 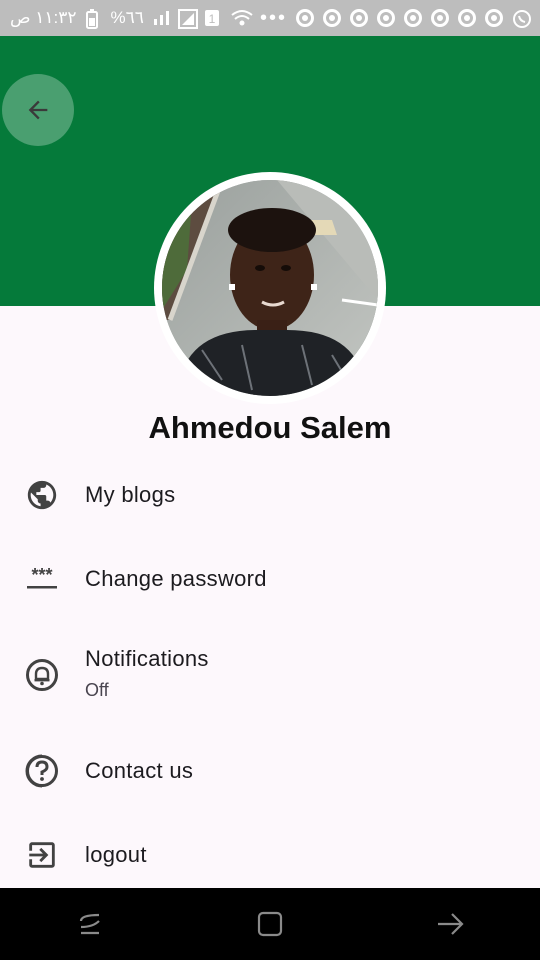 I want to click on back-nav-icon, so click(x=451, y=924).